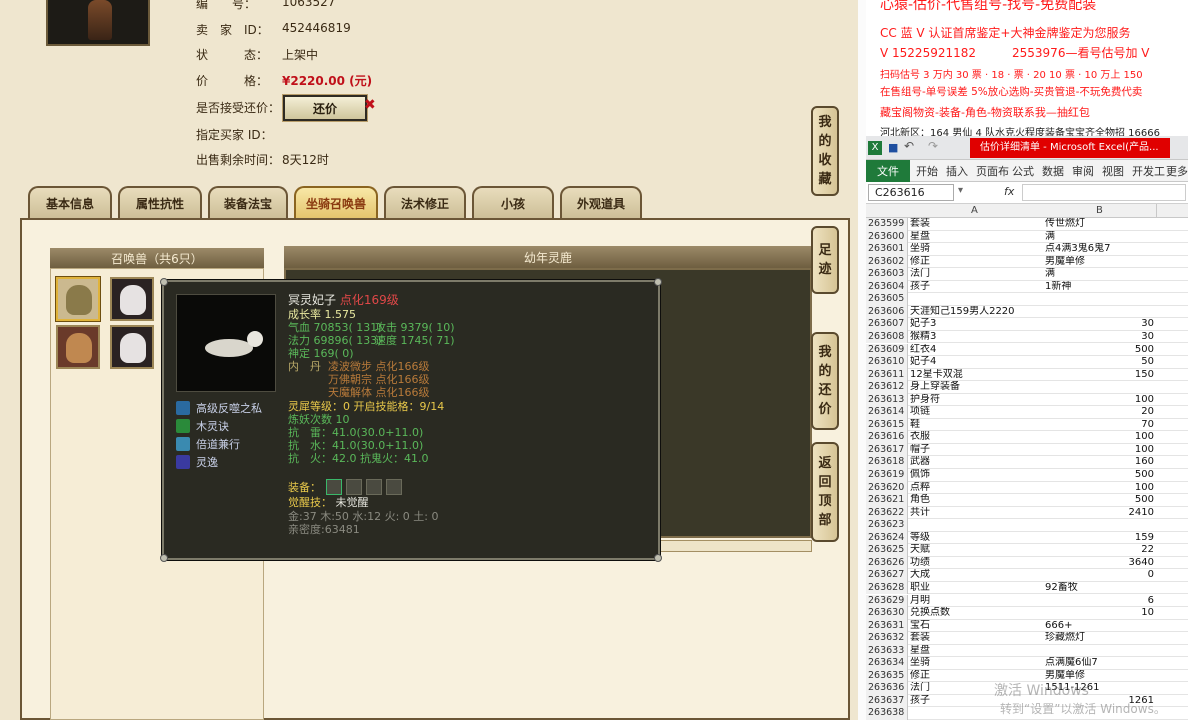 This screenshot has width=1188, height=720. Describe the element at coordinates (887, 412) in the screenshot. I see `row-number: 263614` at that location.